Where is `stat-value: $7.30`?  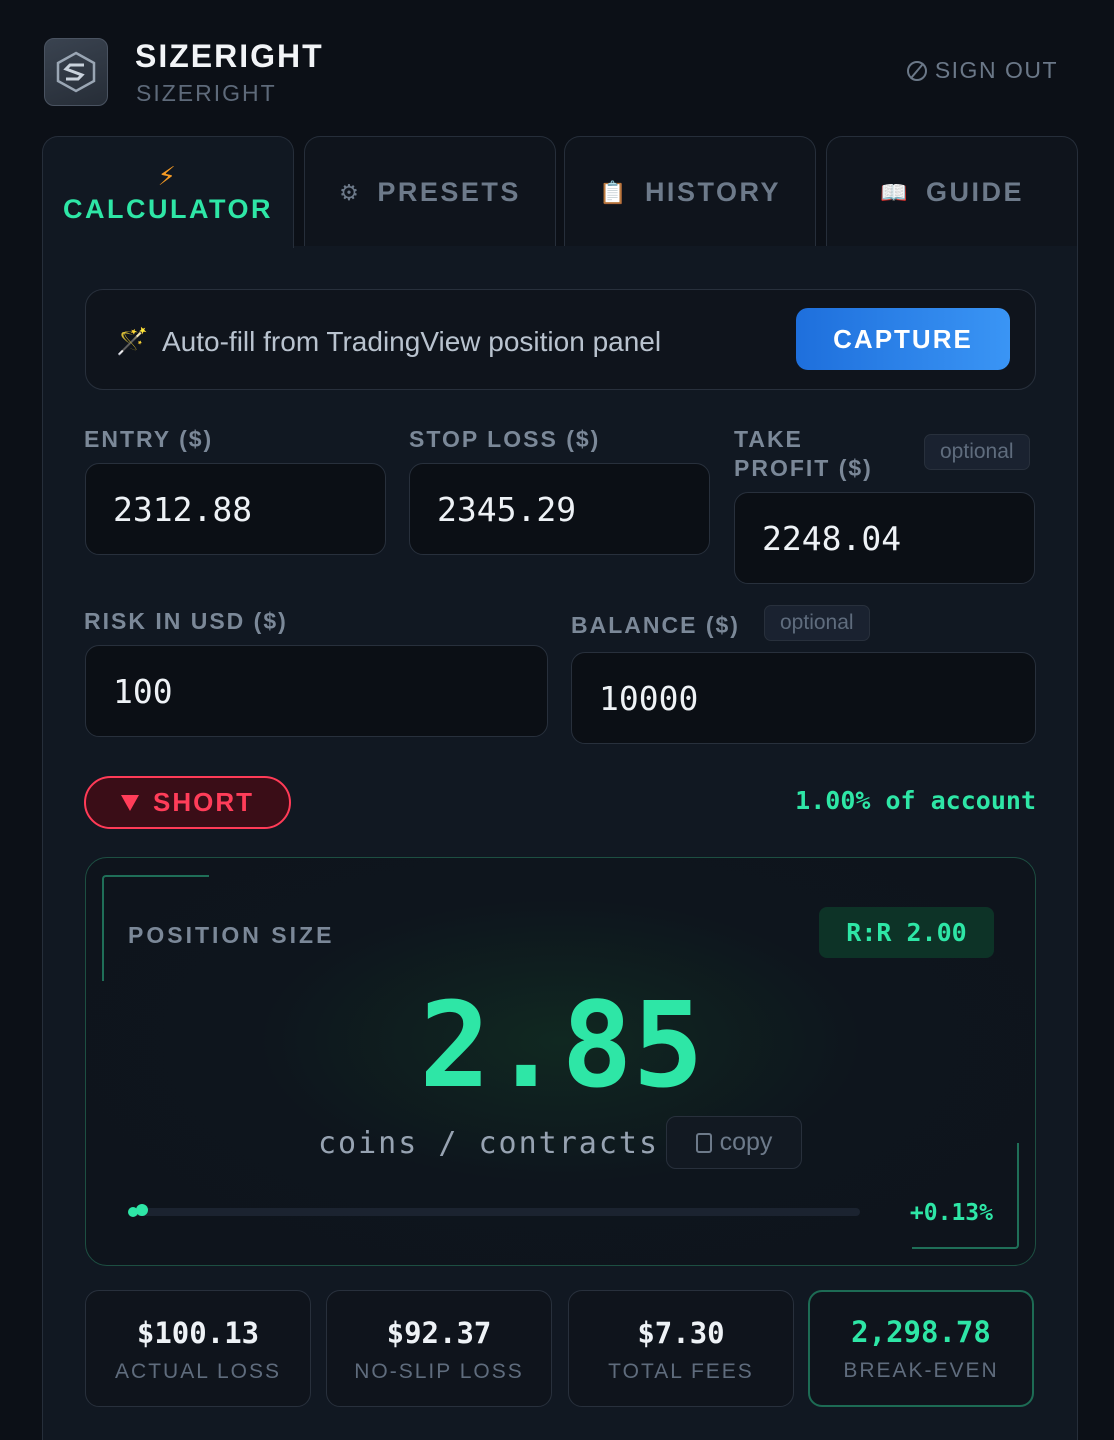 stat-value: $7.30 is located at coordinates (681, 1333).